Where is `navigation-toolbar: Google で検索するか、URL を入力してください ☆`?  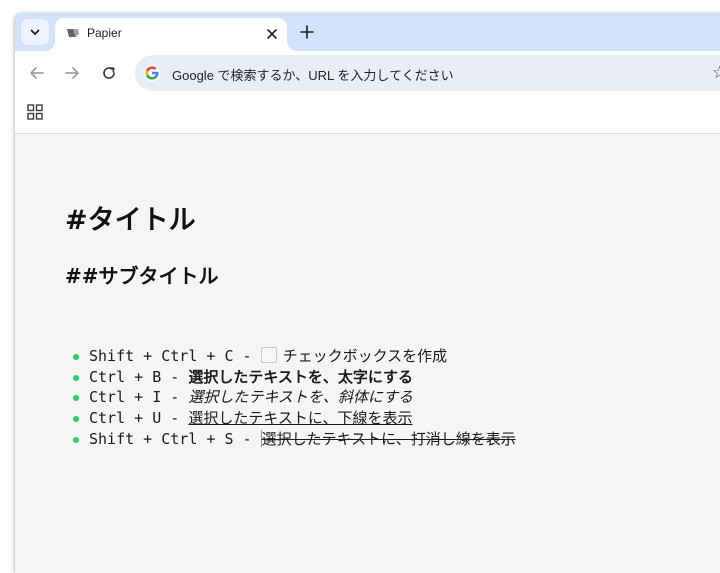 navigation-toolbar: Google で検索するか、URL を入力してください ☆ is located at coordinates (367, 73).